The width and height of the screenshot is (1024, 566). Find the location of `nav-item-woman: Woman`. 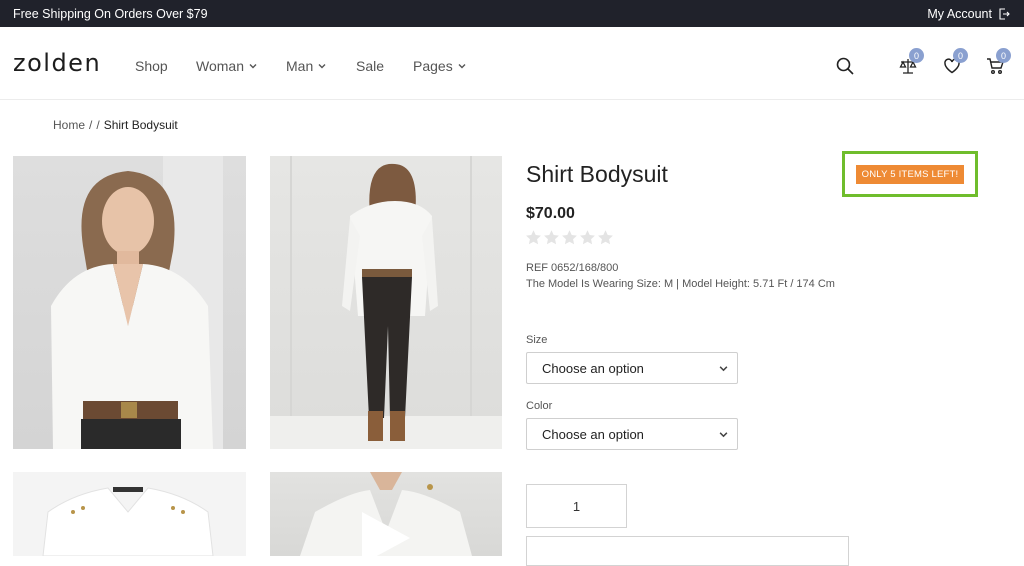

nav-item-woman: Woman is located at coordinates (241, 66).